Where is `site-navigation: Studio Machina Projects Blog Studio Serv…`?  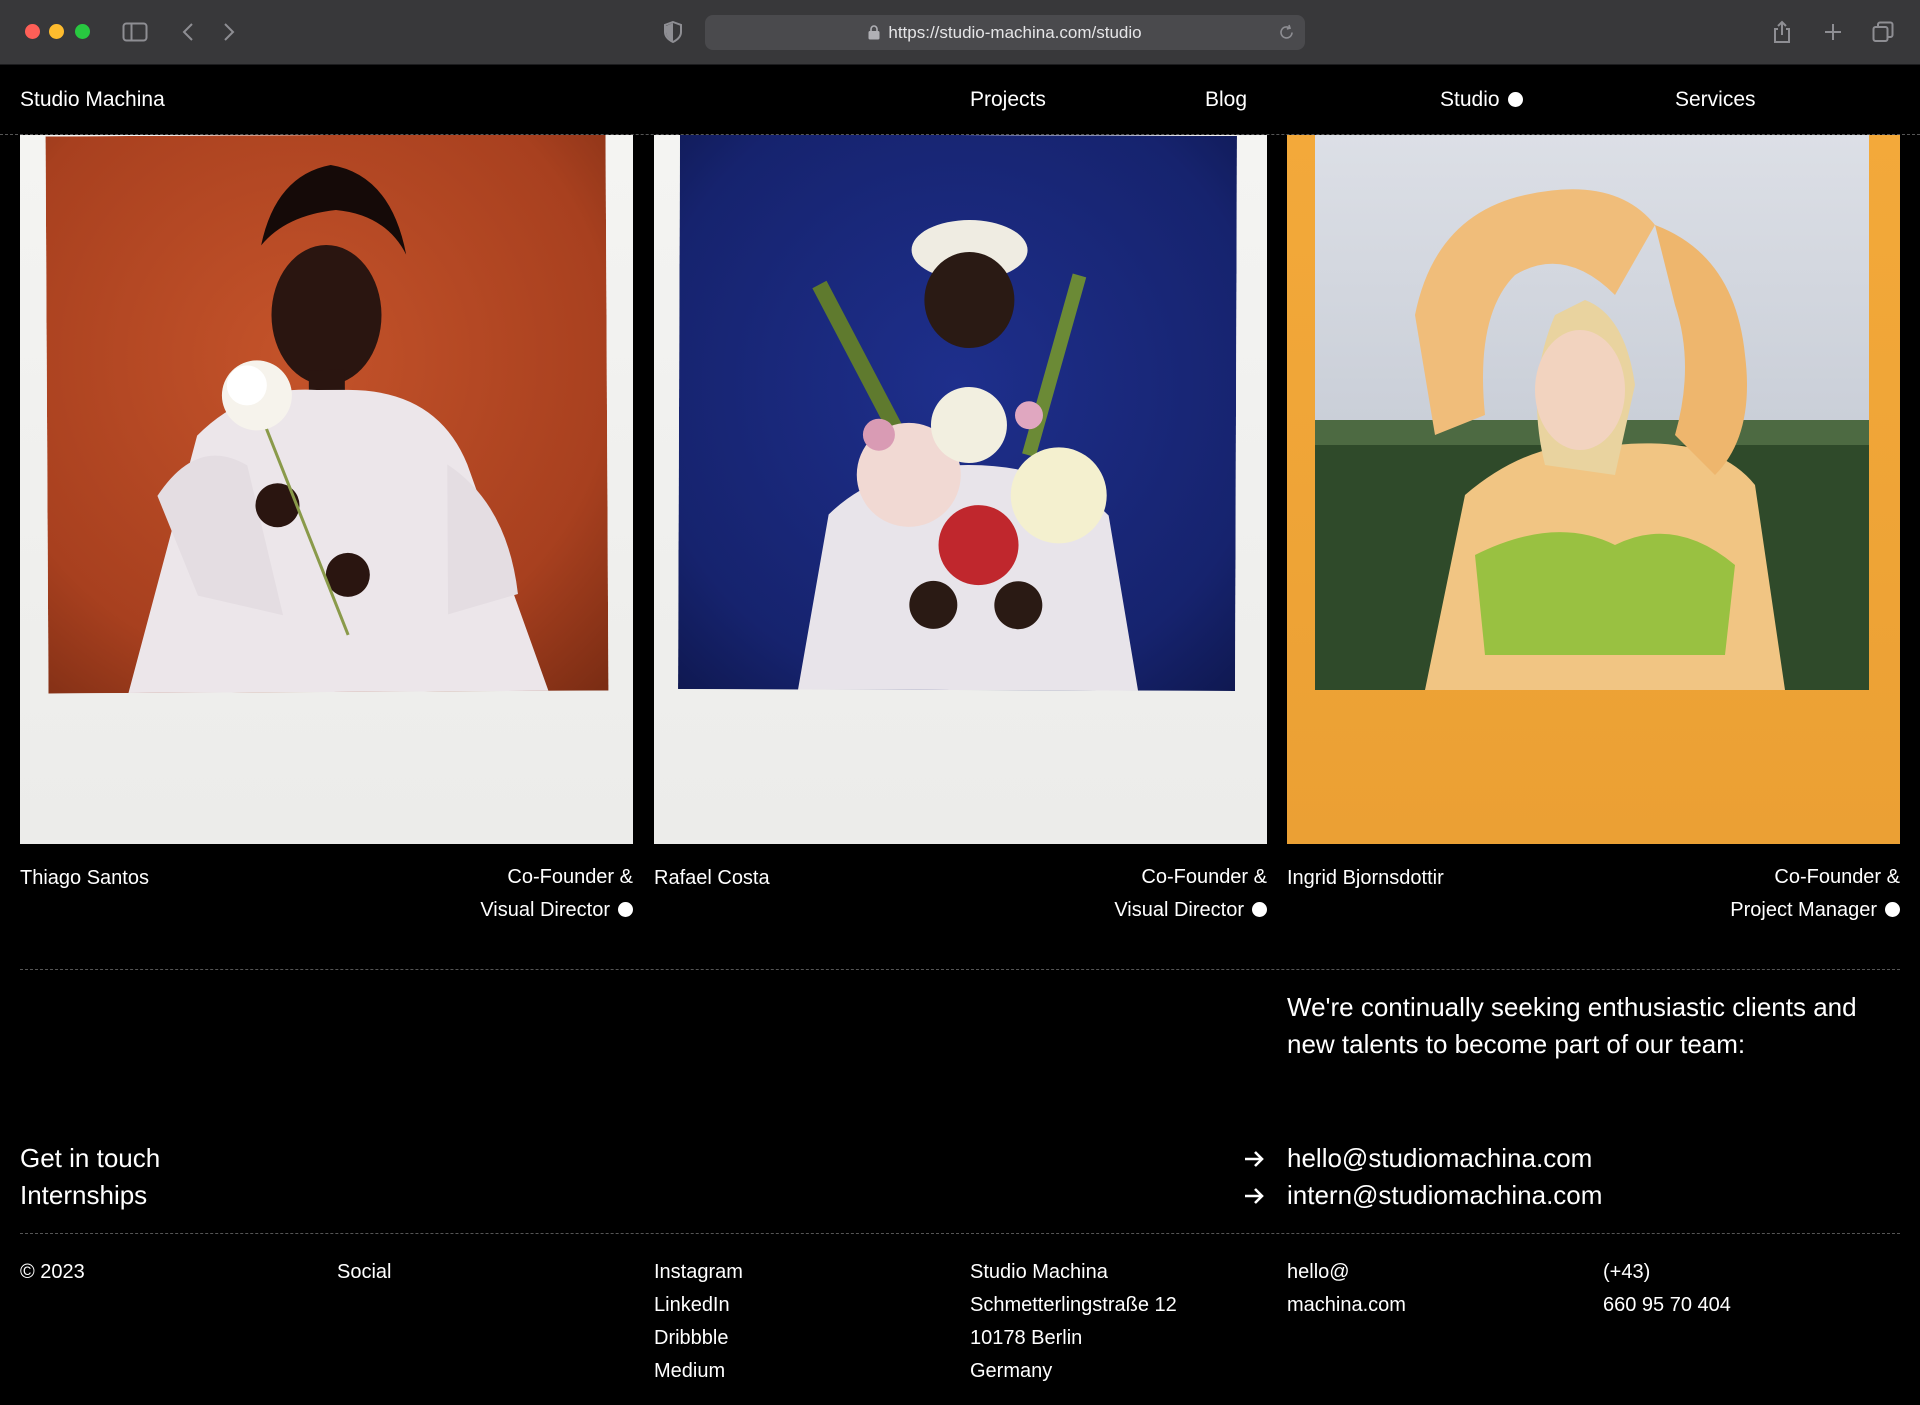 site-navigation: Studio Machina Projects Blog Studio Serv… is located at coordinates (960, 100).